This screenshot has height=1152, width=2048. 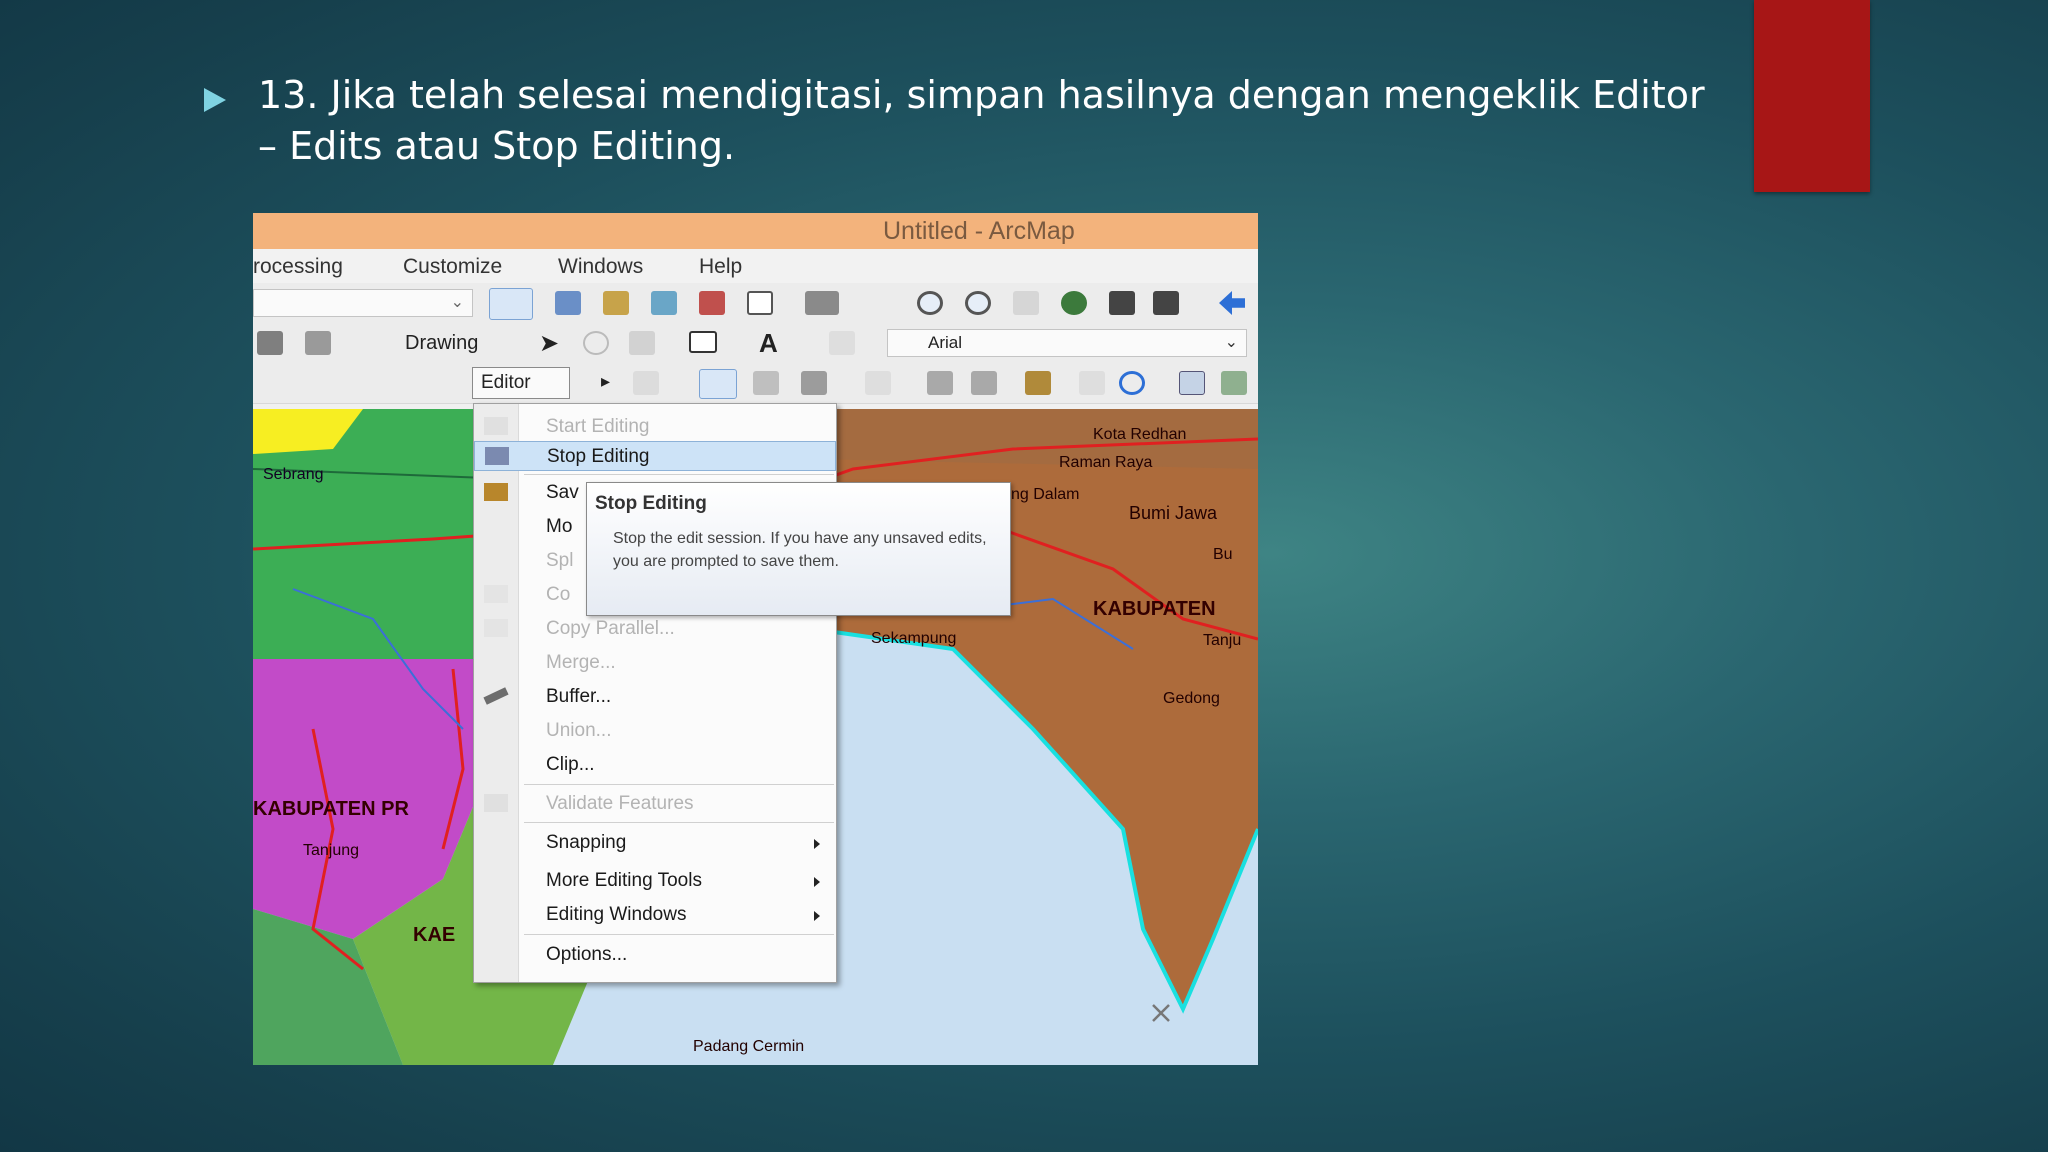 What do you see at coordinates (760, 303) in the screenshot?
I see `window-icon` at bounding box center [760, 303].